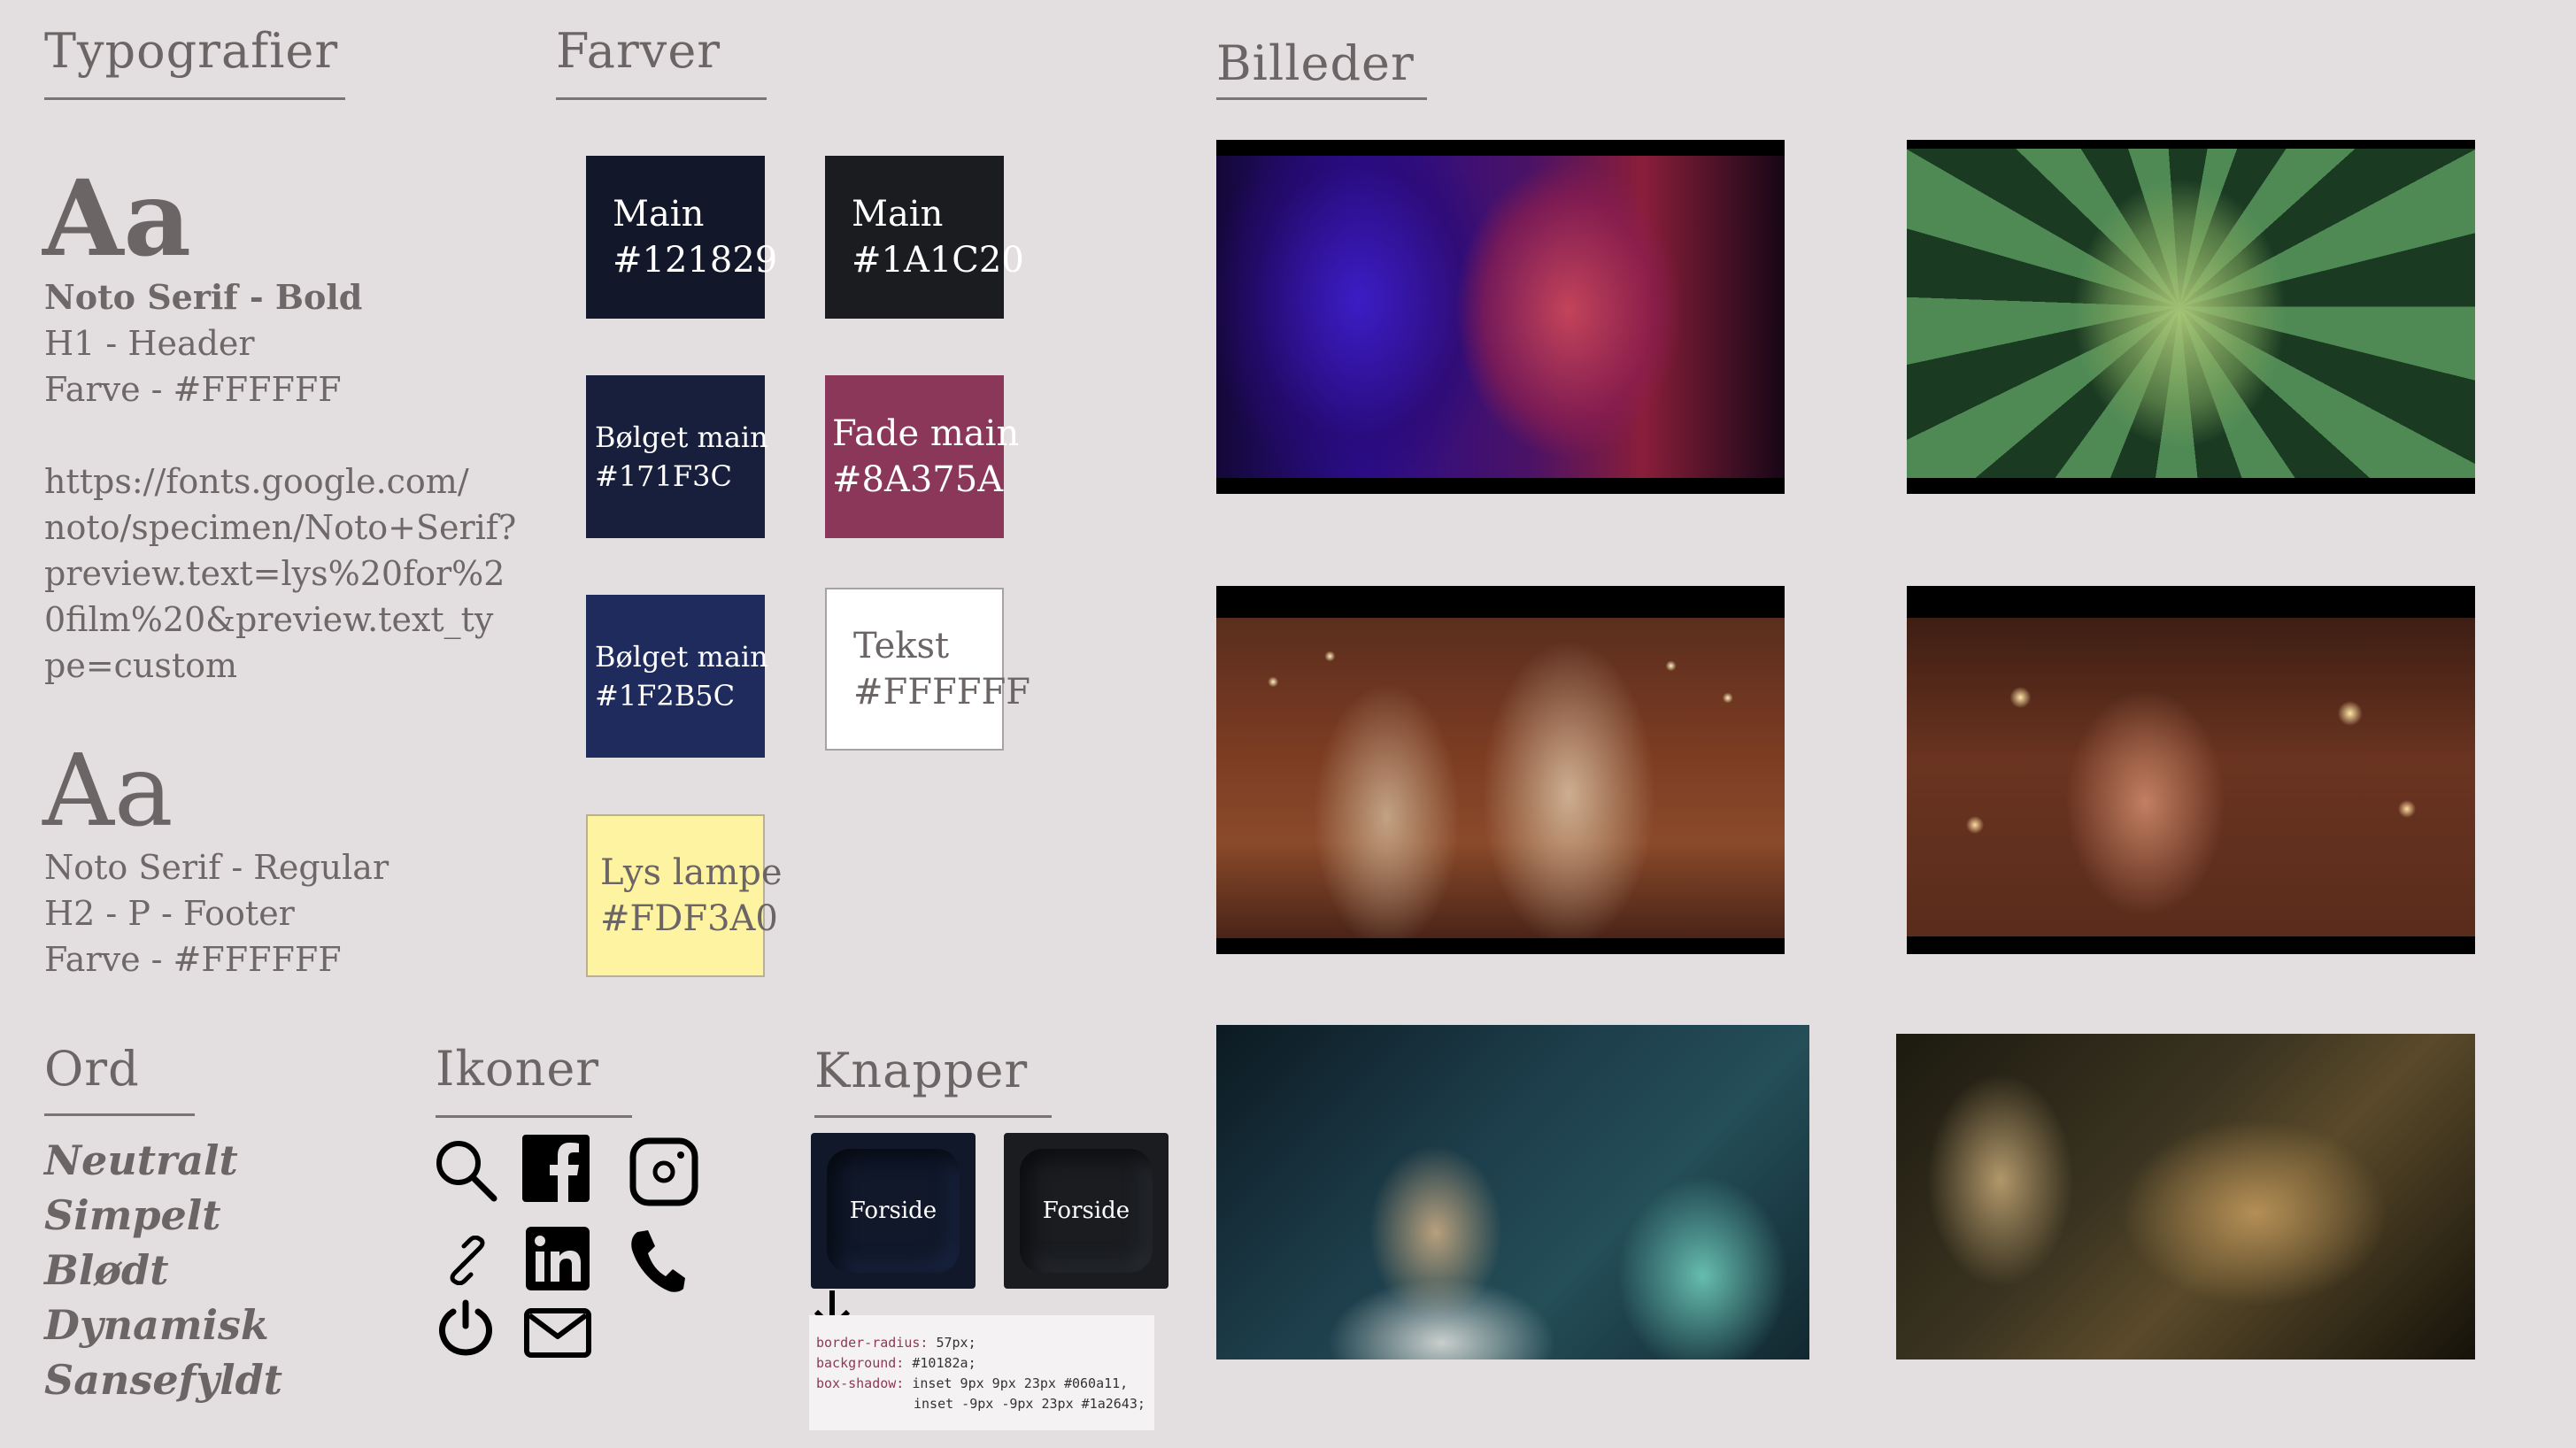  What do you see at coordinates (638, 51) in the screenshot?
I see `farver-title: Farver` at bounding box center [638, 51].